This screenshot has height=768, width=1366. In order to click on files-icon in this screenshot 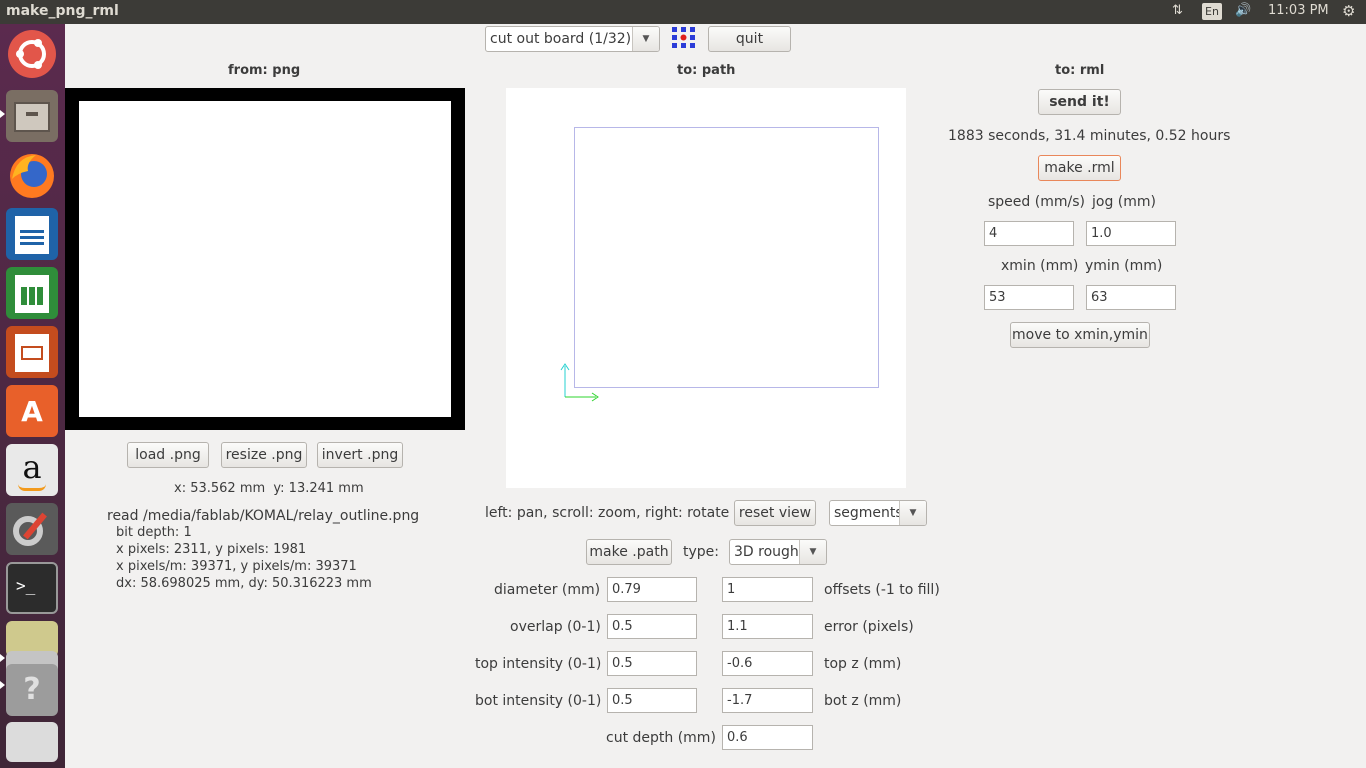, I will do `click(32, 116)`.